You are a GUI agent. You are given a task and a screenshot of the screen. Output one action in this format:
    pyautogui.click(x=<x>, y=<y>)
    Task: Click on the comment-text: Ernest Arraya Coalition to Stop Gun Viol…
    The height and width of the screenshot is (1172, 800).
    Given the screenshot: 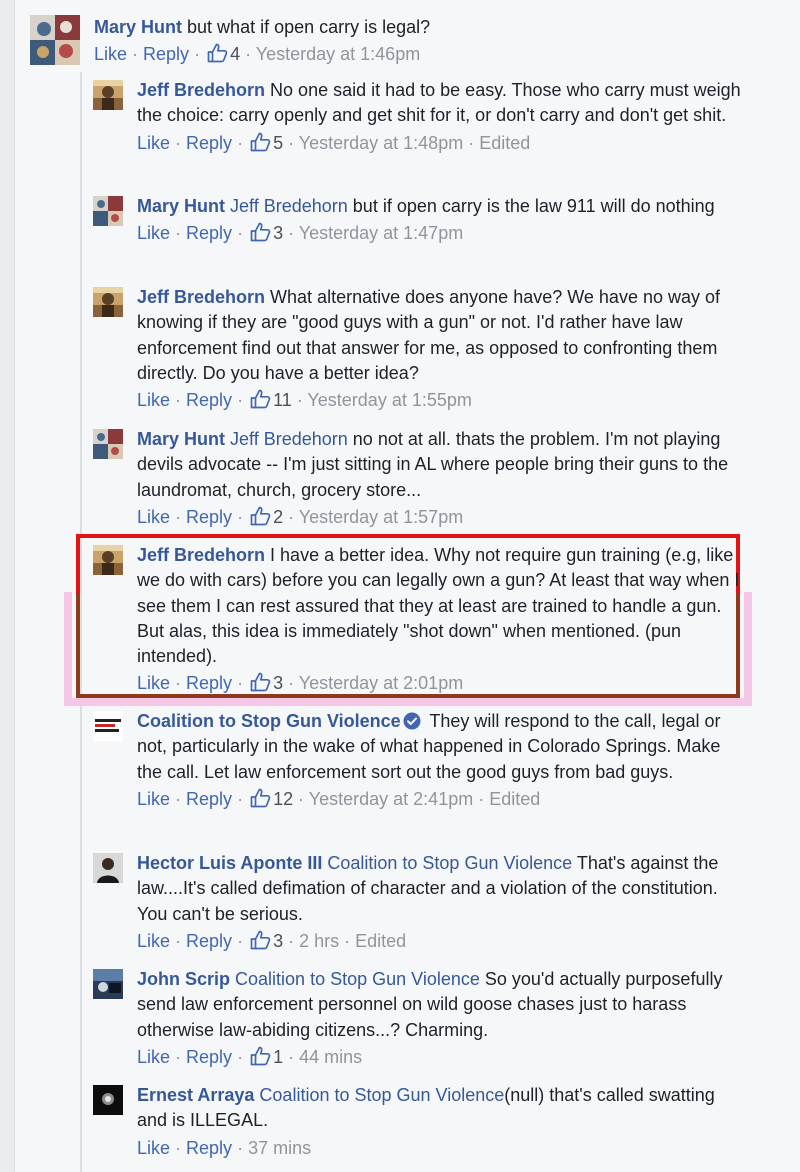 What is the action you would take?
    pyautogui.click(x=442, y=1108)
    